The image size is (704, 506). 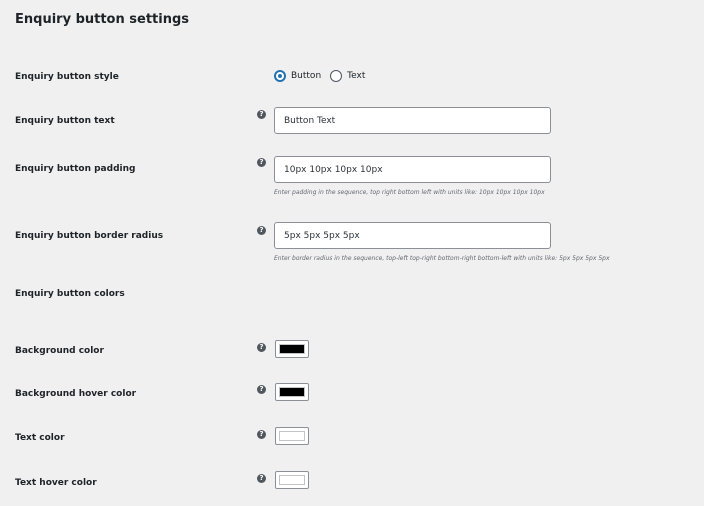 I want to click on style-label: Enquiry button style, so click(x=67, y=77).